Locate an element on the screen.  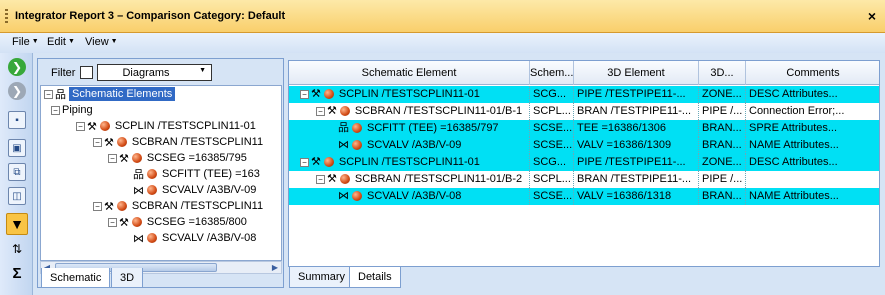
tree-node-scplin: − ⚒ SCPLIN /TESTSCPLIN11-01 is located at coordinates (166, 126).